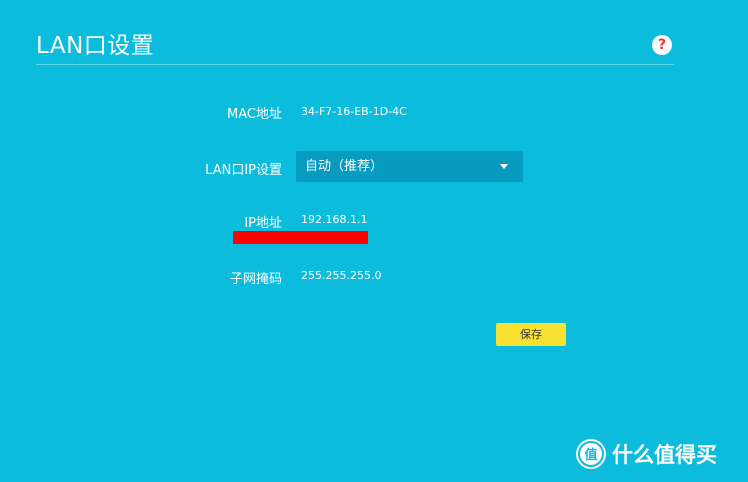 This screenshot has width=748, height=482. I want to click on redaction-bar, so click(300, 237).